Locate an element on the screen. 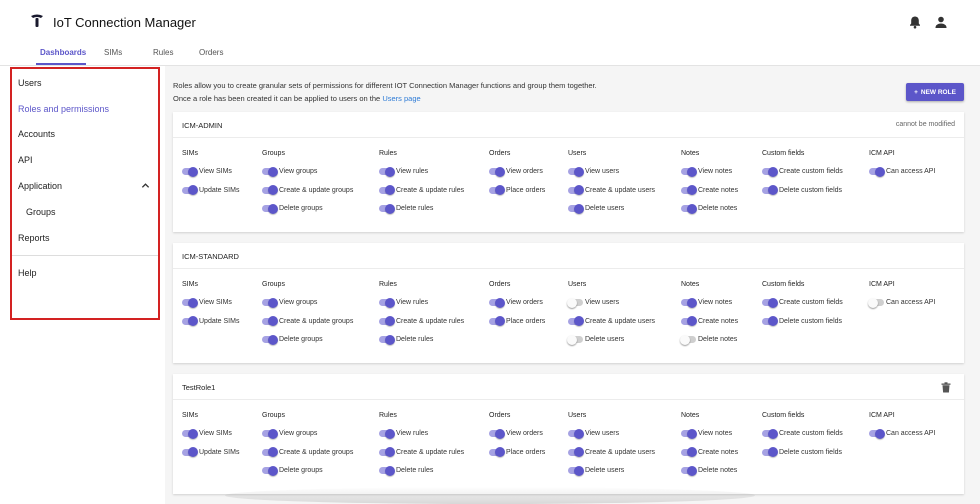  new-role-button: + NEW ROLE is located at coordinates (935, 92).